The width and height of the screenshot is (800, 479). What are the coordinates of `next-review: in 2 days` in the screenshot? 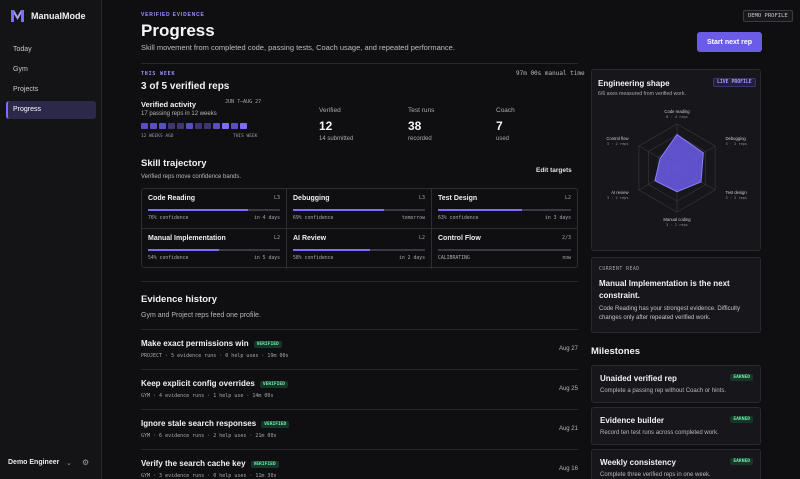 It's located at (412, 258).